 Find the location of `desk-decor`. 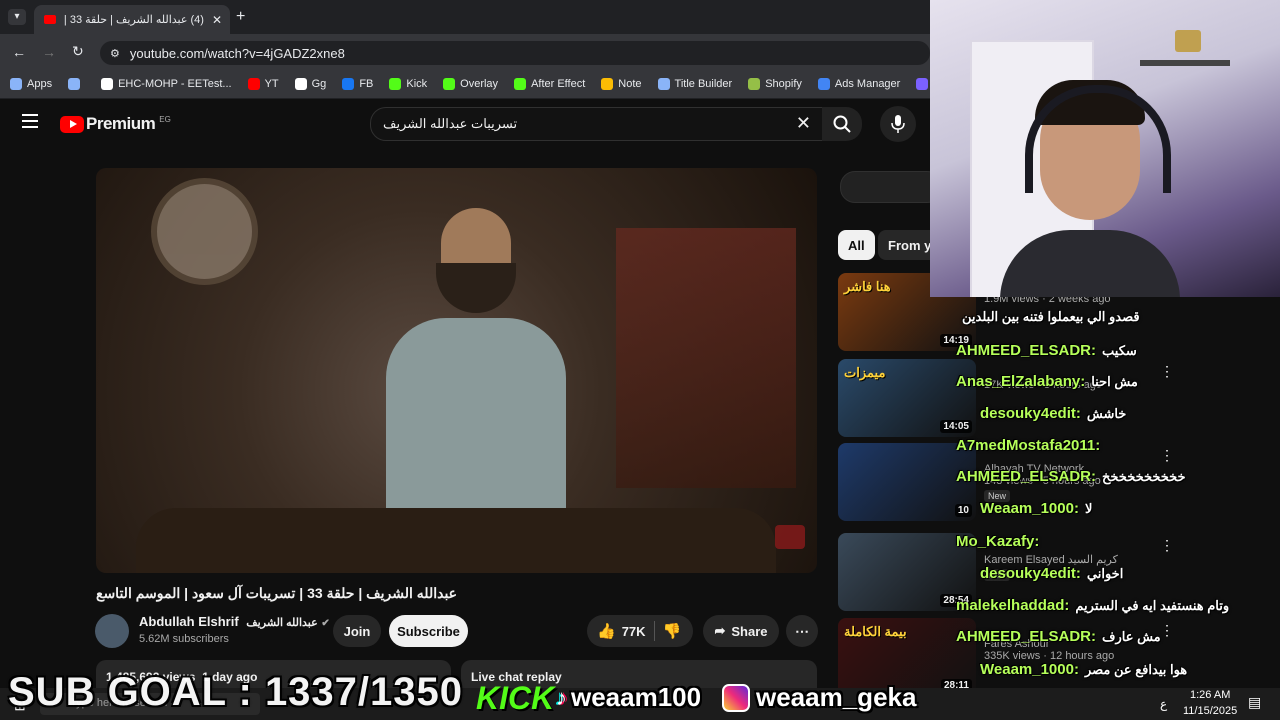

desk-decor is located at coordinates (456, 540).